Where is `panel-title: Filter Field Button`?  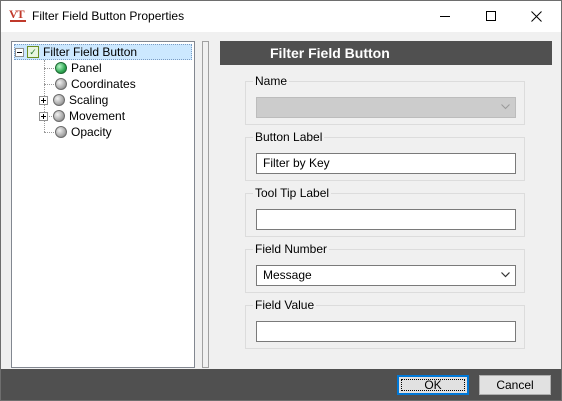 panel-title: Filter Field Button is located at coordinates (330, 53).